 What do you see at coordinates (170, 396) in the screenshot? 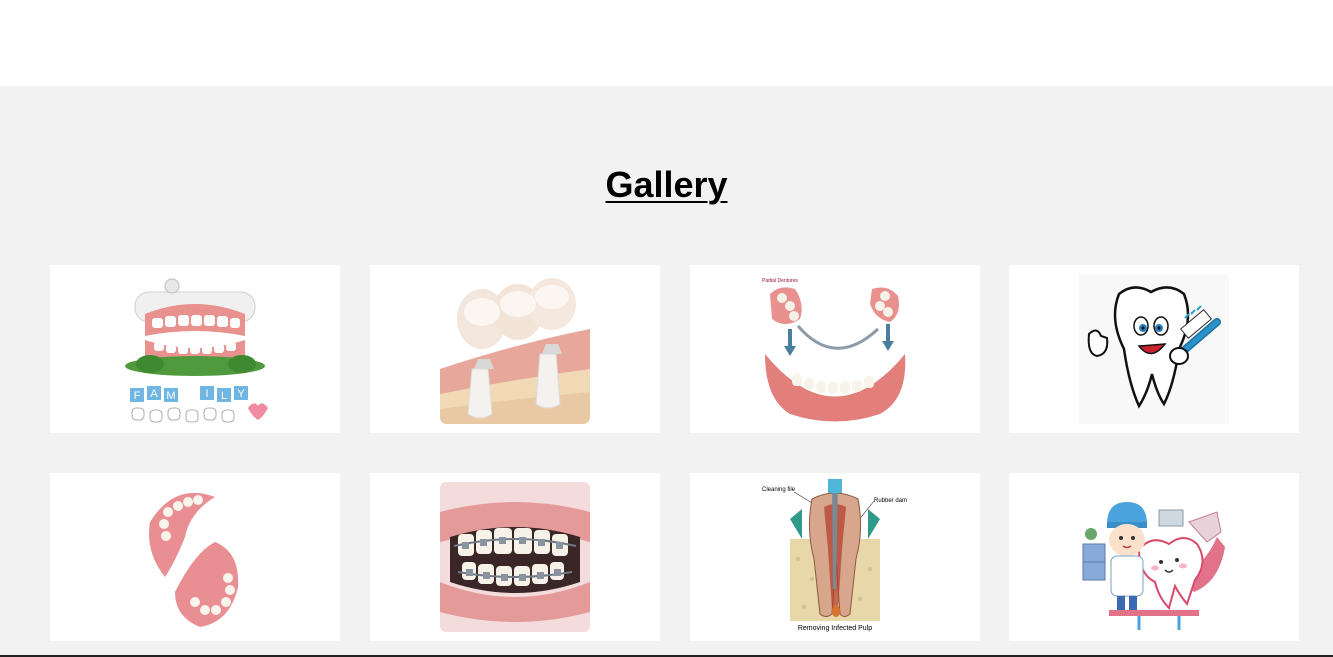
I see `svg-text: M` at bounding box center [170, 396].